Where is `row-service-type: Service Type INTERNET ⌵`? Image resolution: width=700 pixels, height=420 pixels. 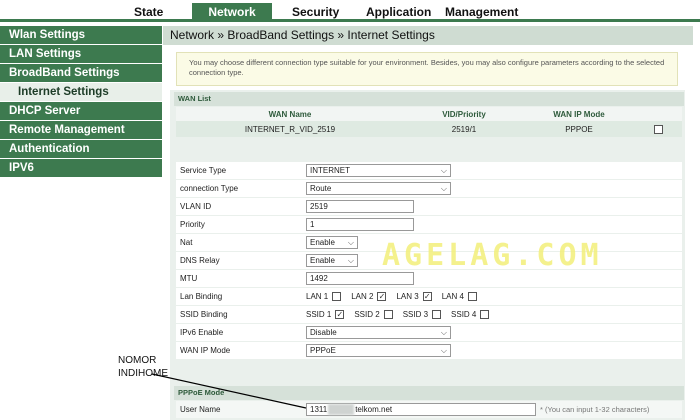
row-service-type: Service Type INTERNET ⌵ is located at coordinates (429, 171).